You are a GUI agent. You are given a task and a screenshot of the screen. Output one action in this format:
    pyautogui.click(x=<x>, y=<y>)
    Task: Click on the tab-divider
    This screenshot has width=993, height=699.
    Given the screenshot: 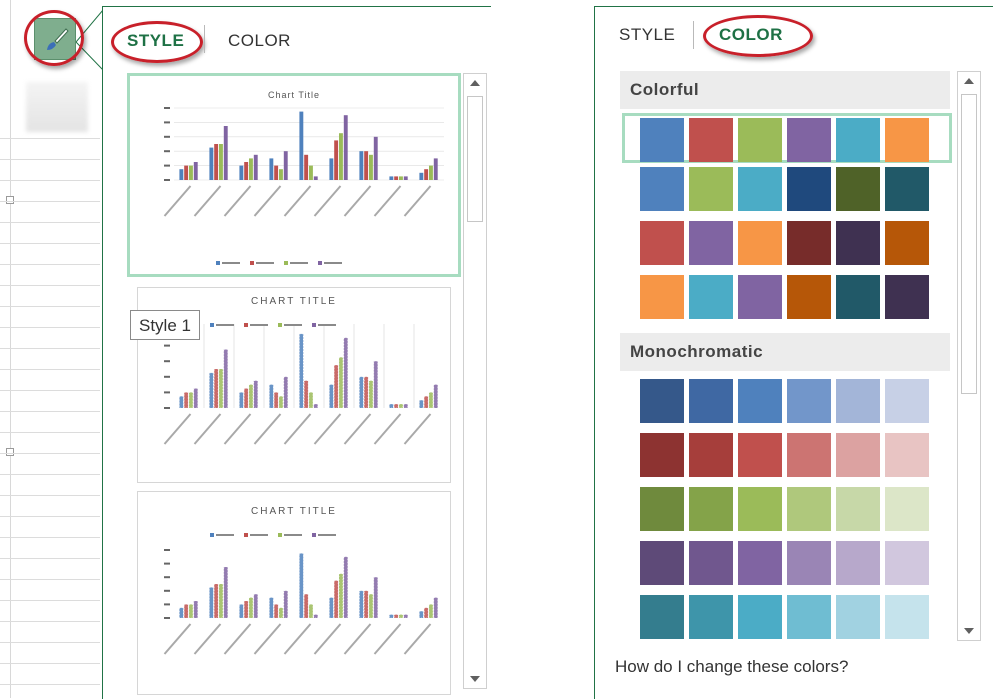 What is the action you would take?
    pyautogui.click(x=204, y=39)
    